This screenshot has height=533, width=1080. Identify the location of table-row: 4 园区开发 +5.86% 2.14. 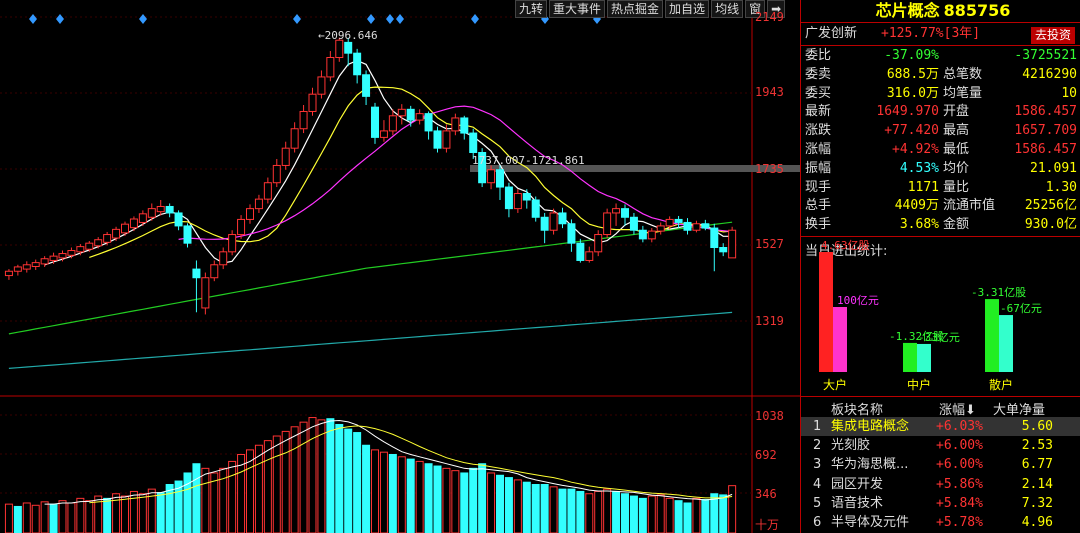
(940, 484).